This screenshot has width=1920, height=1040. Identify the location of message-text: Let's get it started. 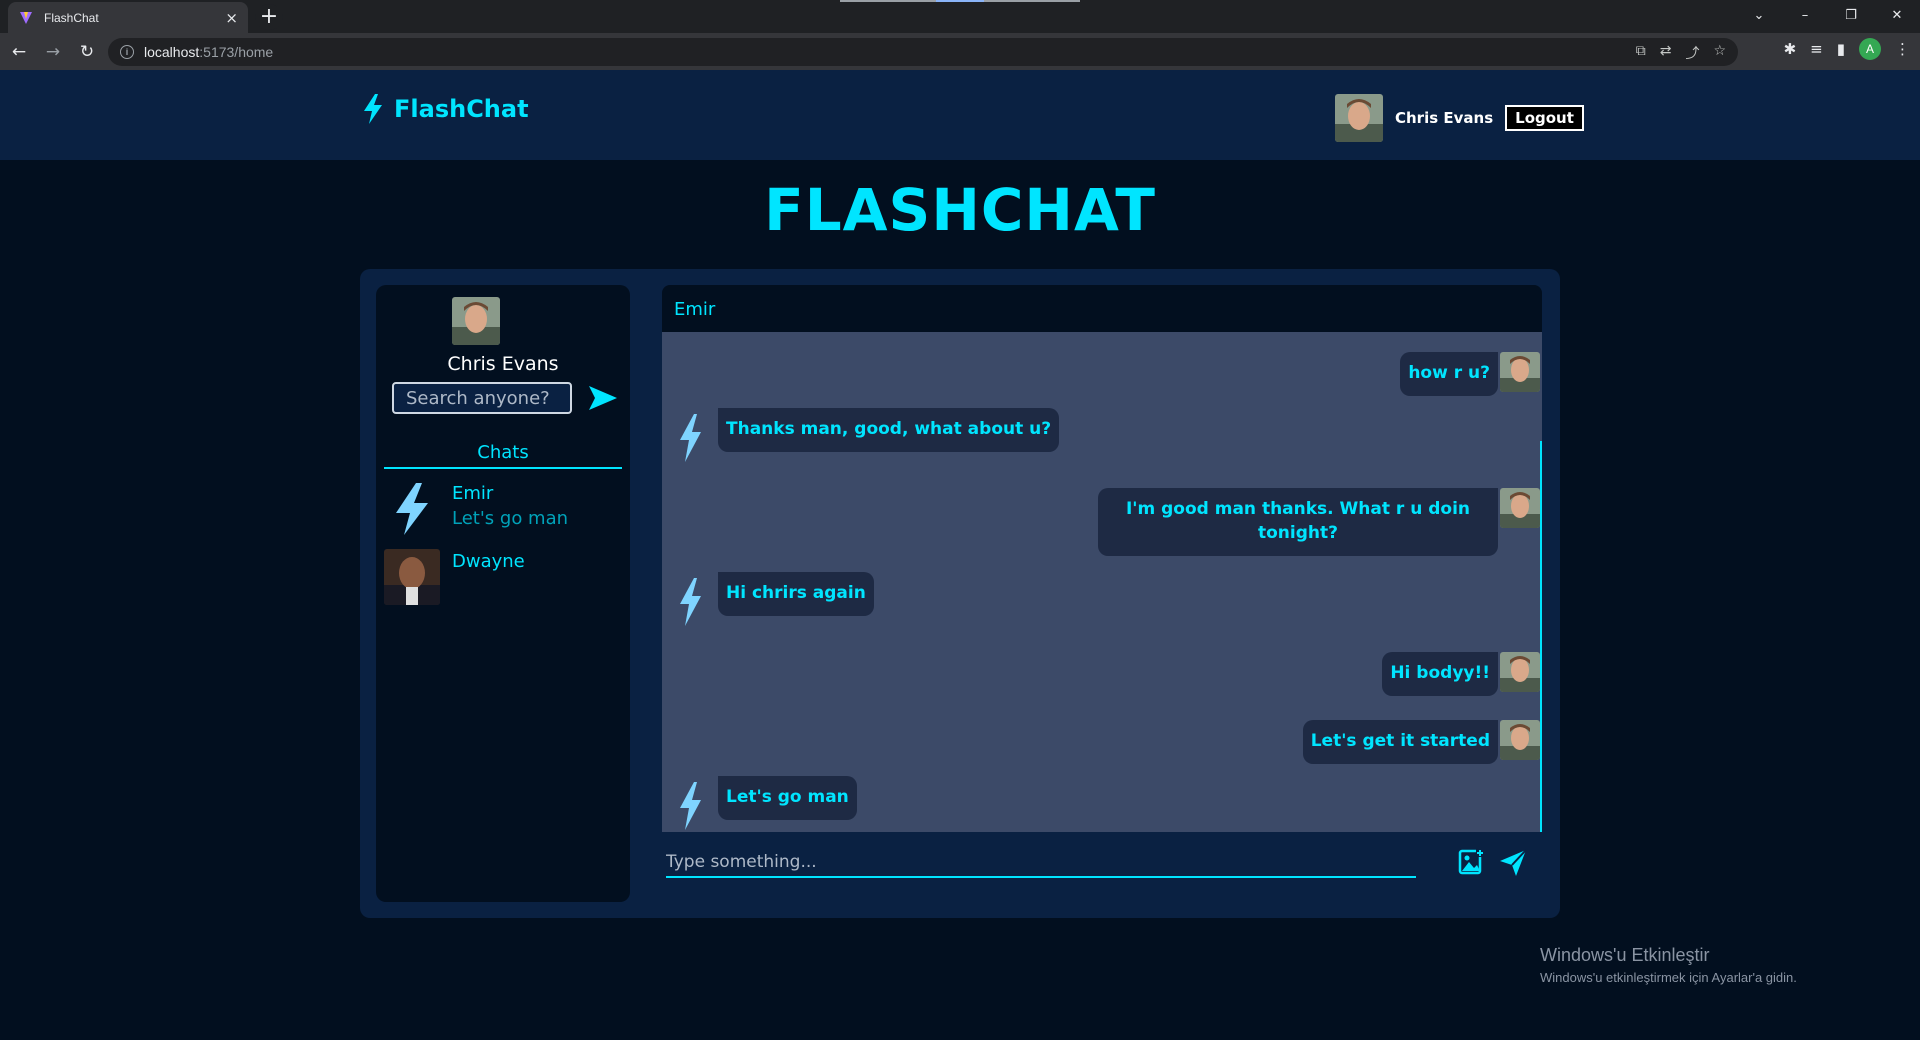
(1400, 742).